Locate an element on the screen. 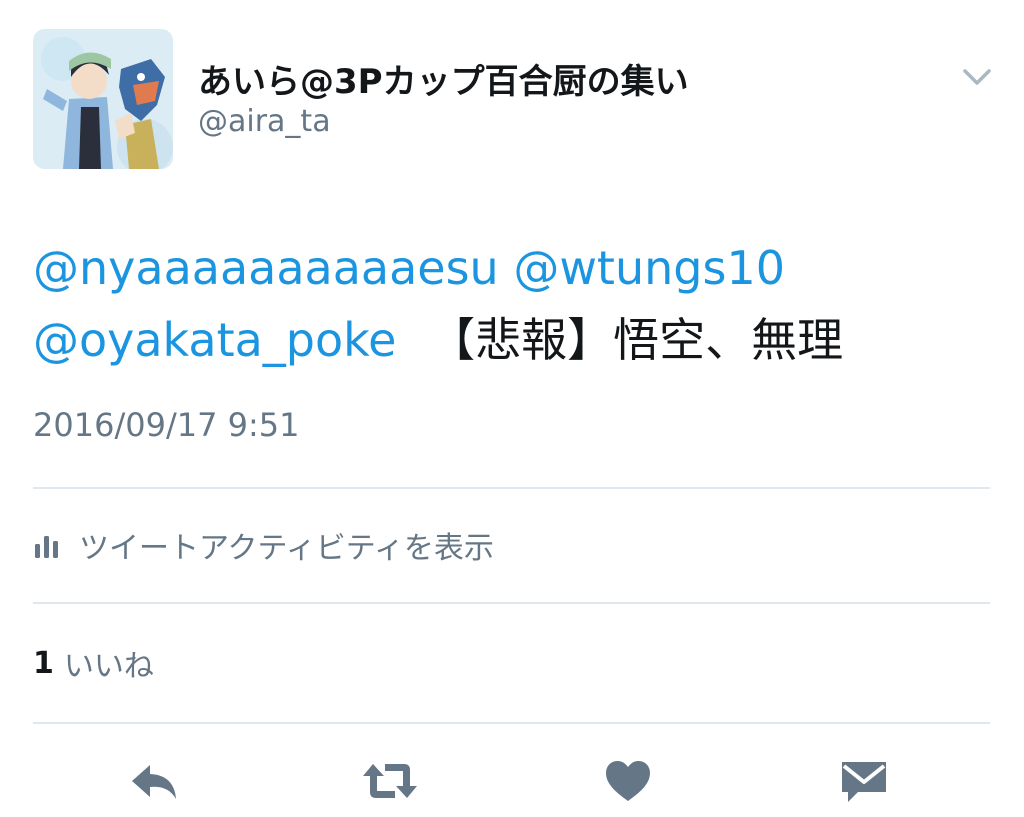 The width and height of the screenshot is (1024, 817). tweet-activity-link: ツイートアクティビティを表示 is located at coordinates (263, 545).